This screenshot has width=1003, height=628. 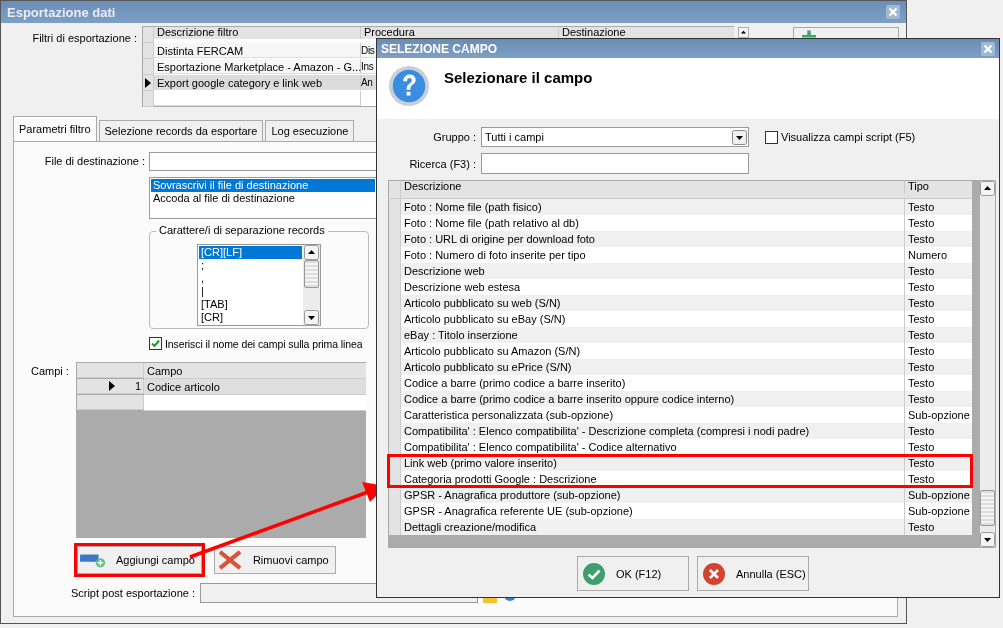 What do you see at coordinates (94, 160) in the screenshot?
I see `destination-label: File di destinazione :` at bounding box center [94, 160].